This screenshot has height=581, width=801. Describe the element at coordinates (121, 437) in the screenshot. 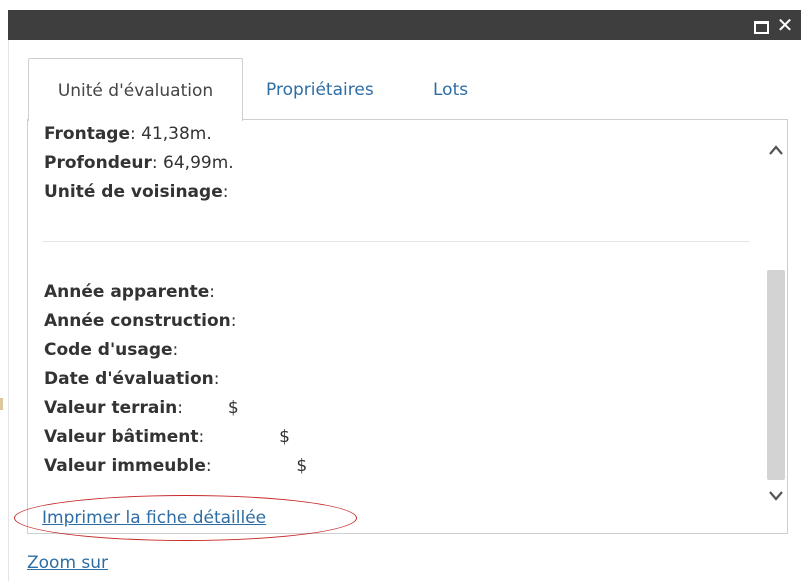

I see `field-label: Valeur bâtiment` at that location.